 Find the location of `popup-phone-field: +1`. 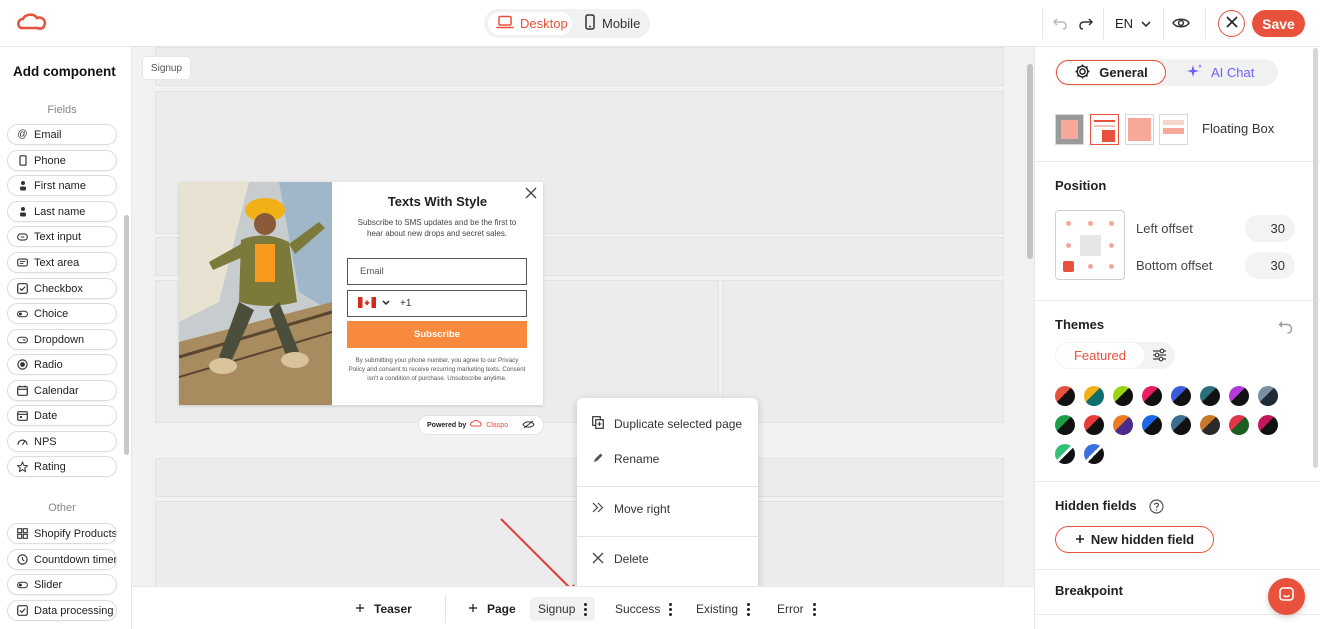

popup-phone-field: +1 is located at coordinates (437, 303).